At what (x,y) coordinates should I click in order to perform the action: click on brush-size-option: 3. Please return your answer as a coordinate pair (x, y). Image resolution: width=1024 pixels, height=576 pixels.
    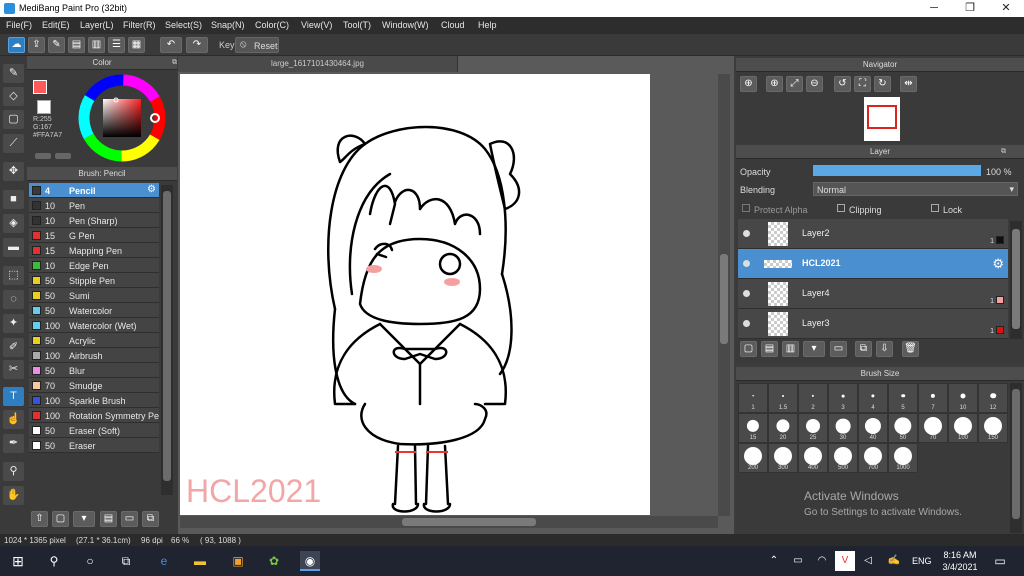
    Looking at the image, I should click on (843, 398).